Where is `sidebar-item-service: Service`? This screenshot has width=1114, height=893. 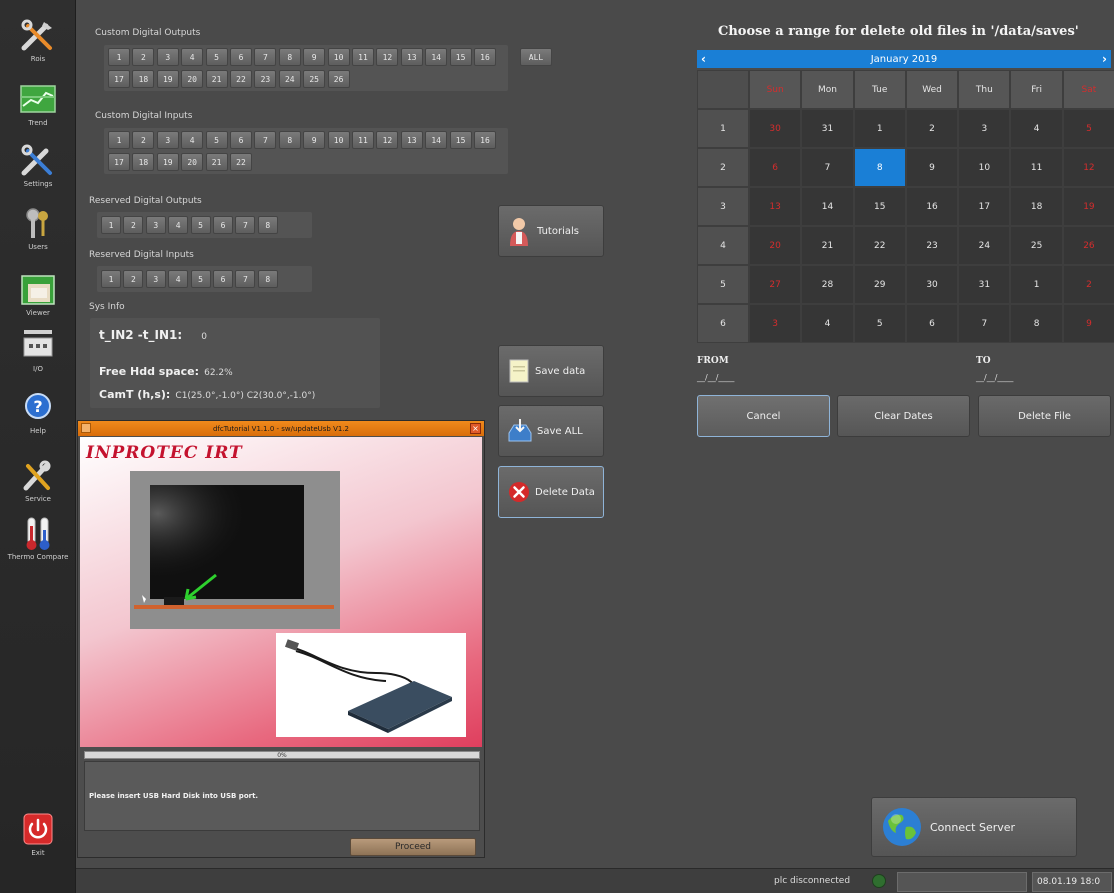 sidebar-item-service: Service is located at coordinates (38, 480).